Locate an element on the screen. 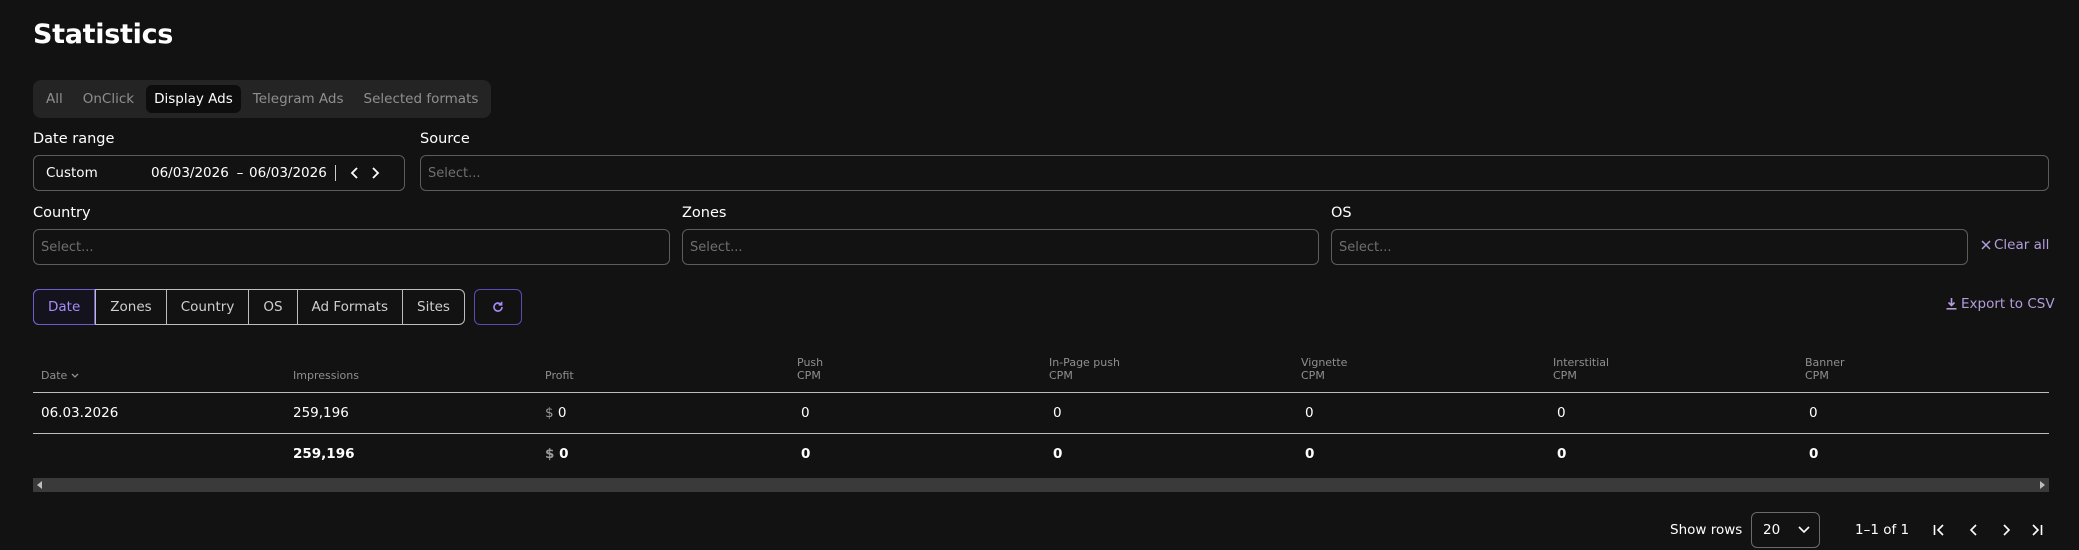 The image size is (2079, 550). next-page-button is located at coordinates (2006, 530).